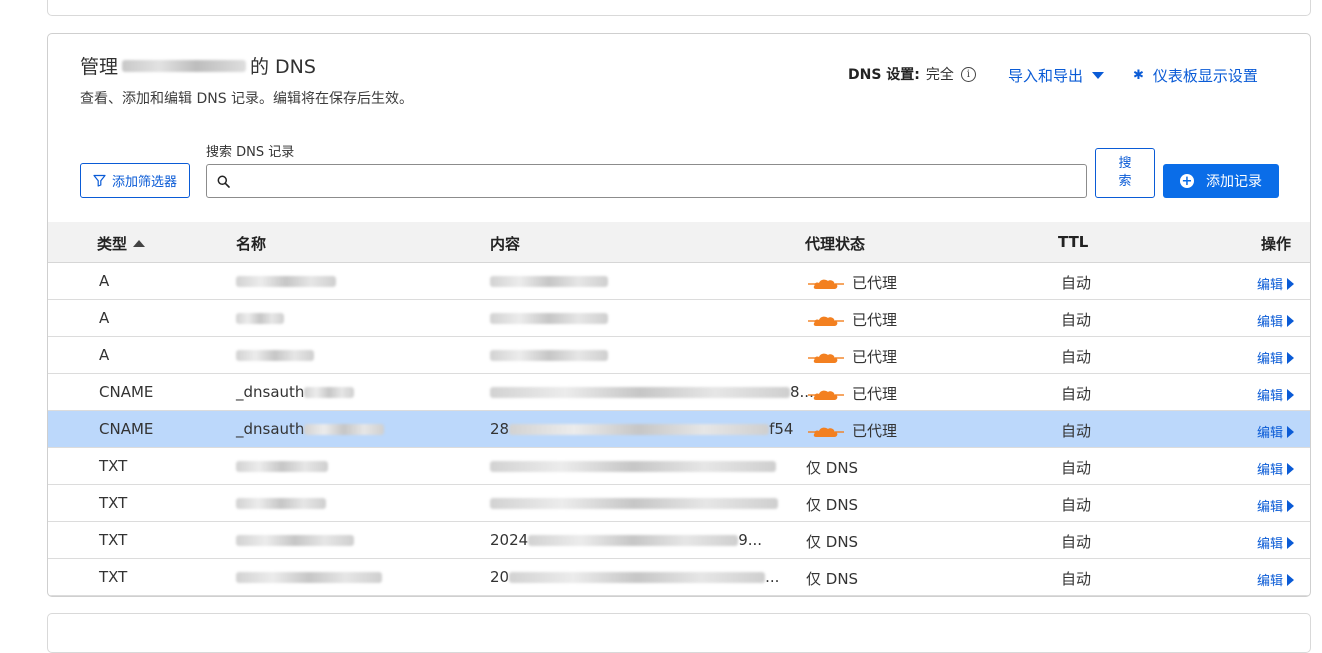 The image size is (1322, 653). I want to click on info-icon: i, so click(968, 74).